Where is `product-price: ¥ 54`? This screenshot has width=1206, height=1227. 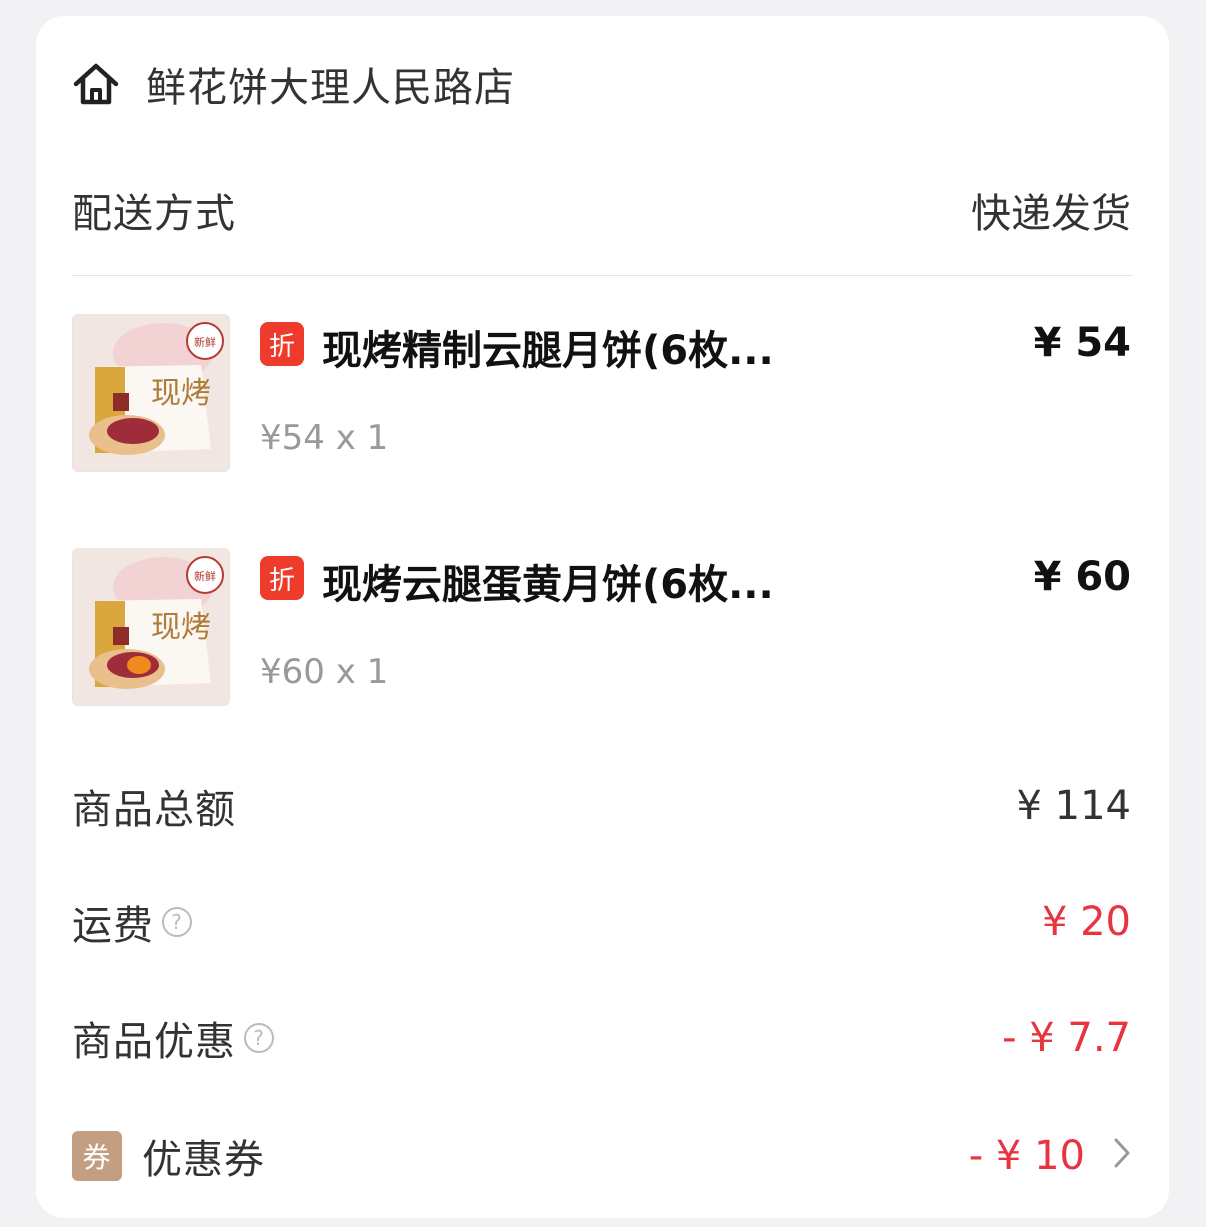
product-price: ¥ 54 is located at coordinates (1082, 343).